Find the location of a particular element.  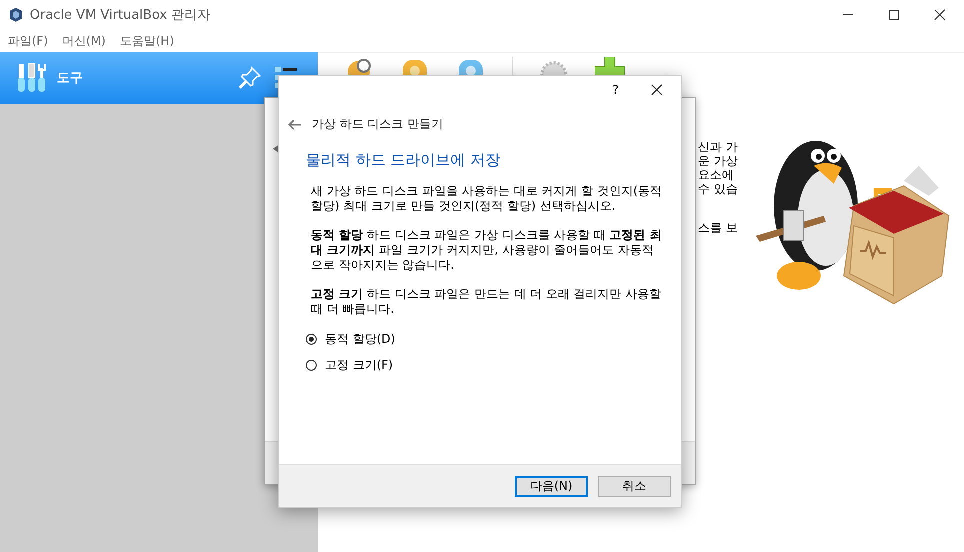

back-arrow-icon is located at coordinates (295, 124).